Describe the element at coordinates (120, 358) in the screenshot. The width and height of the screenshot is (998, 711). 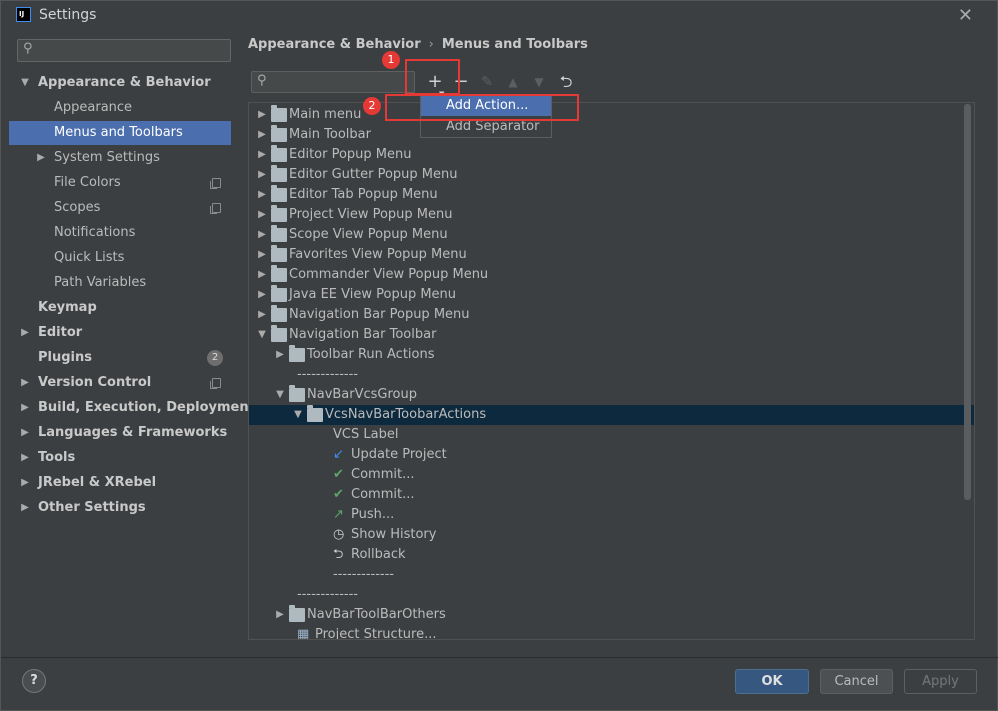
I see `sidebar-item: Plugins 2` at that location.